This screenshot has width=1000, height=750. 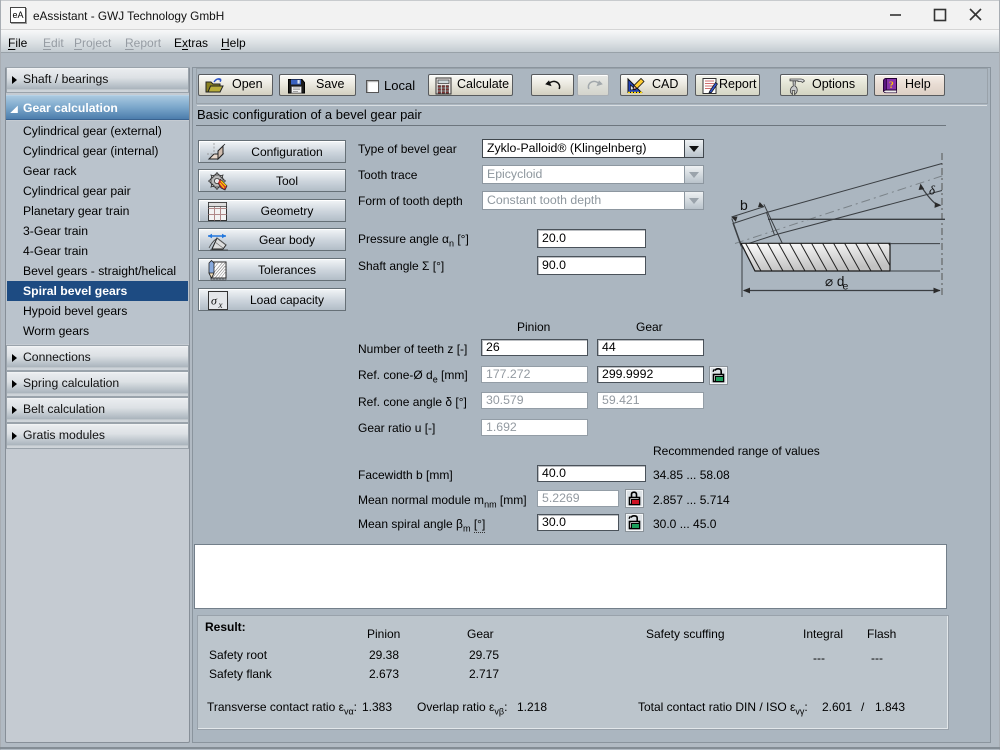 I want to click on svg-text: δ, so click(x=932, y=190).